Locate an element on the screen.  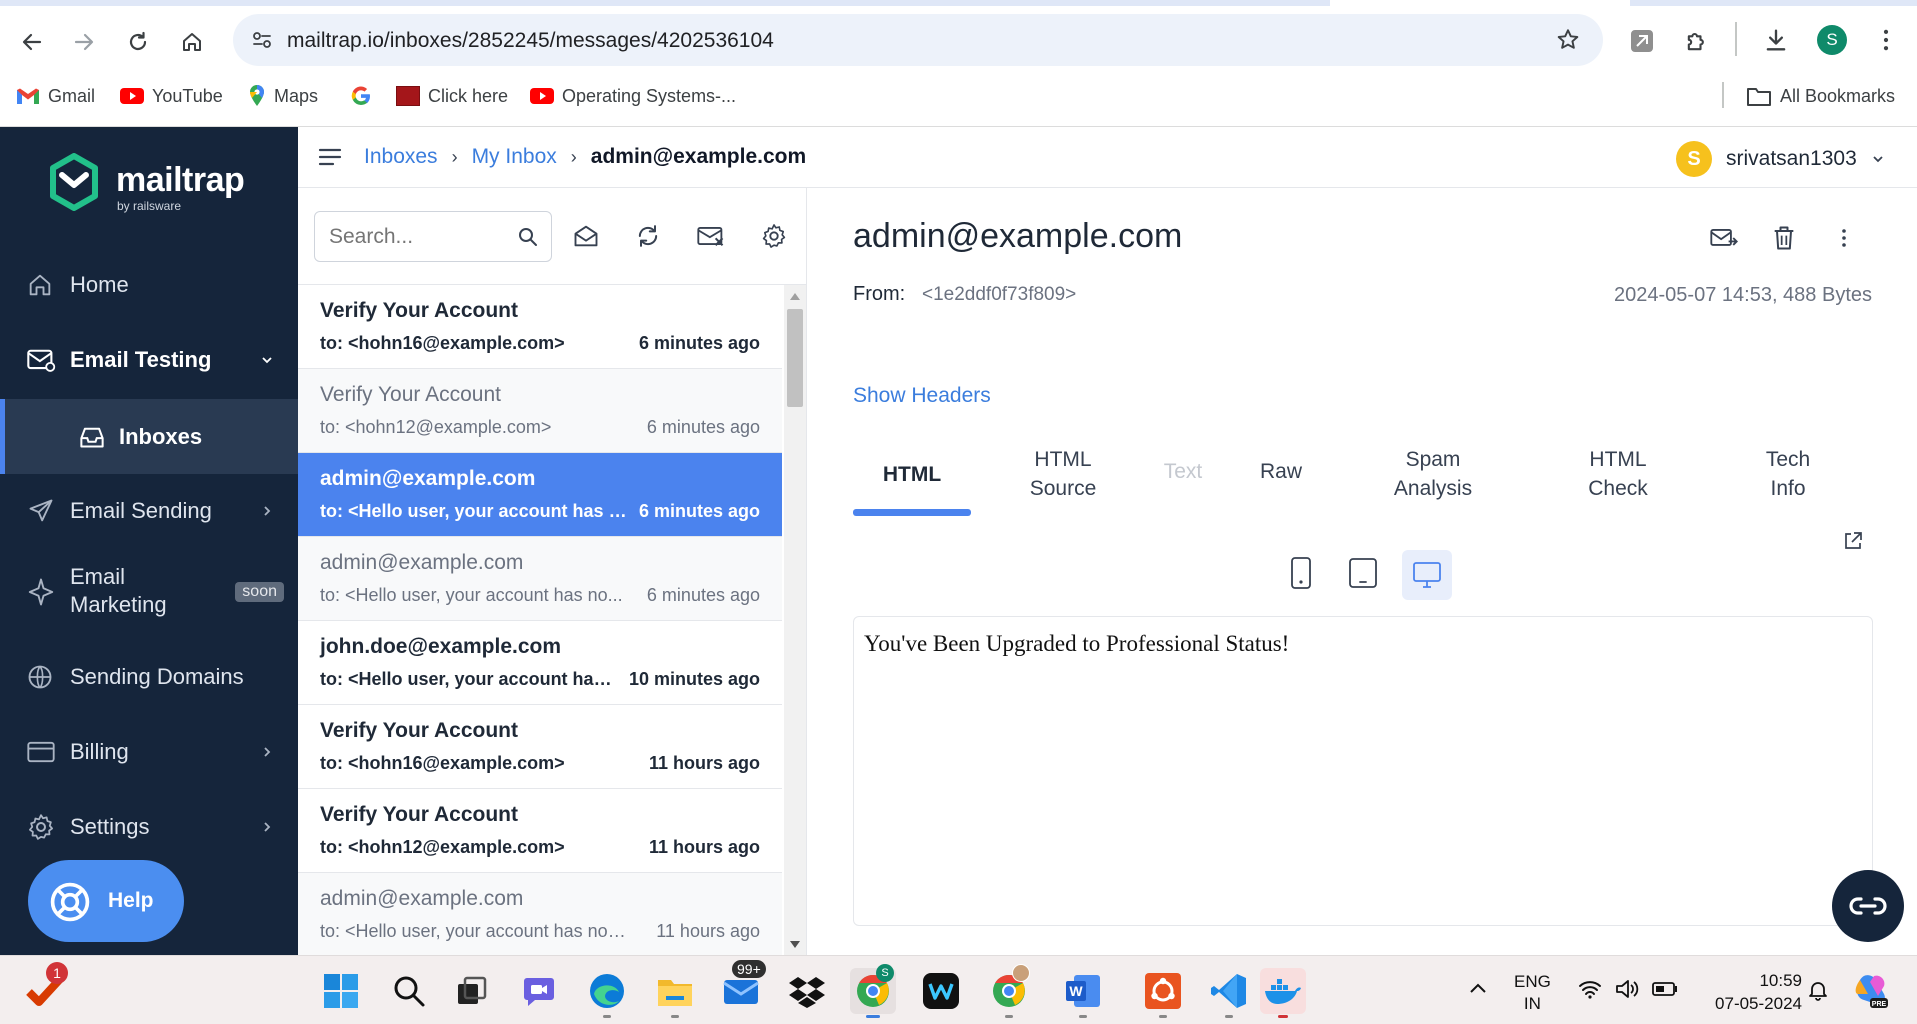
refresh-icon is located at coordinates (648, 236).